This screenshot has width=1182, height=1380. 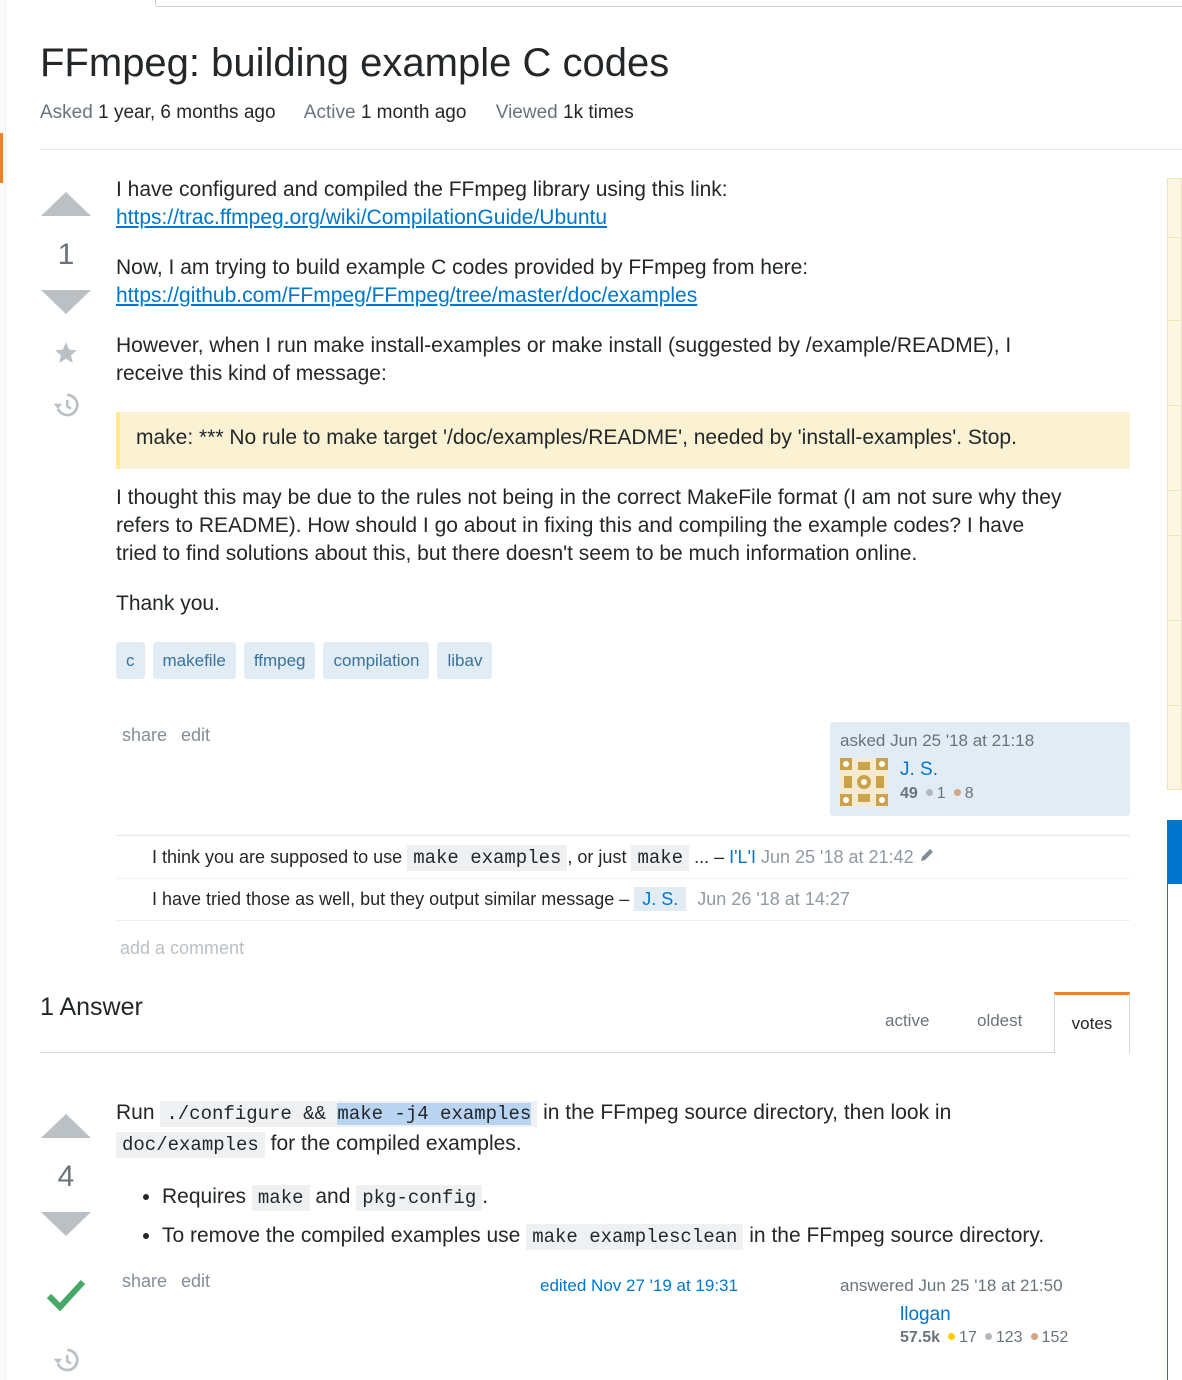 What do you see at coordinates (329, 112) in the screenshot?
I see `active-label: Active` at bounding box center [329, 112].